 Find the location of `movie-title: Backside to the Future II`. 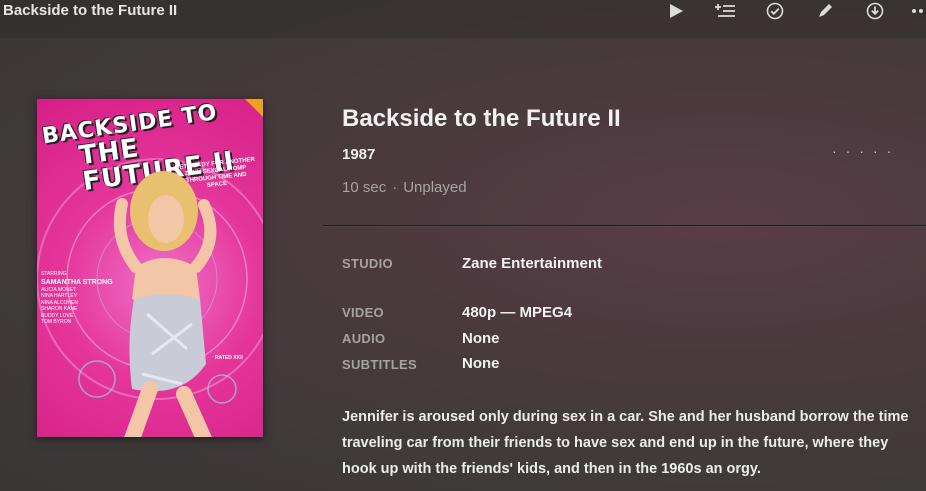

movie-title: Backside to the Future II is located at coordinates (481, 118).